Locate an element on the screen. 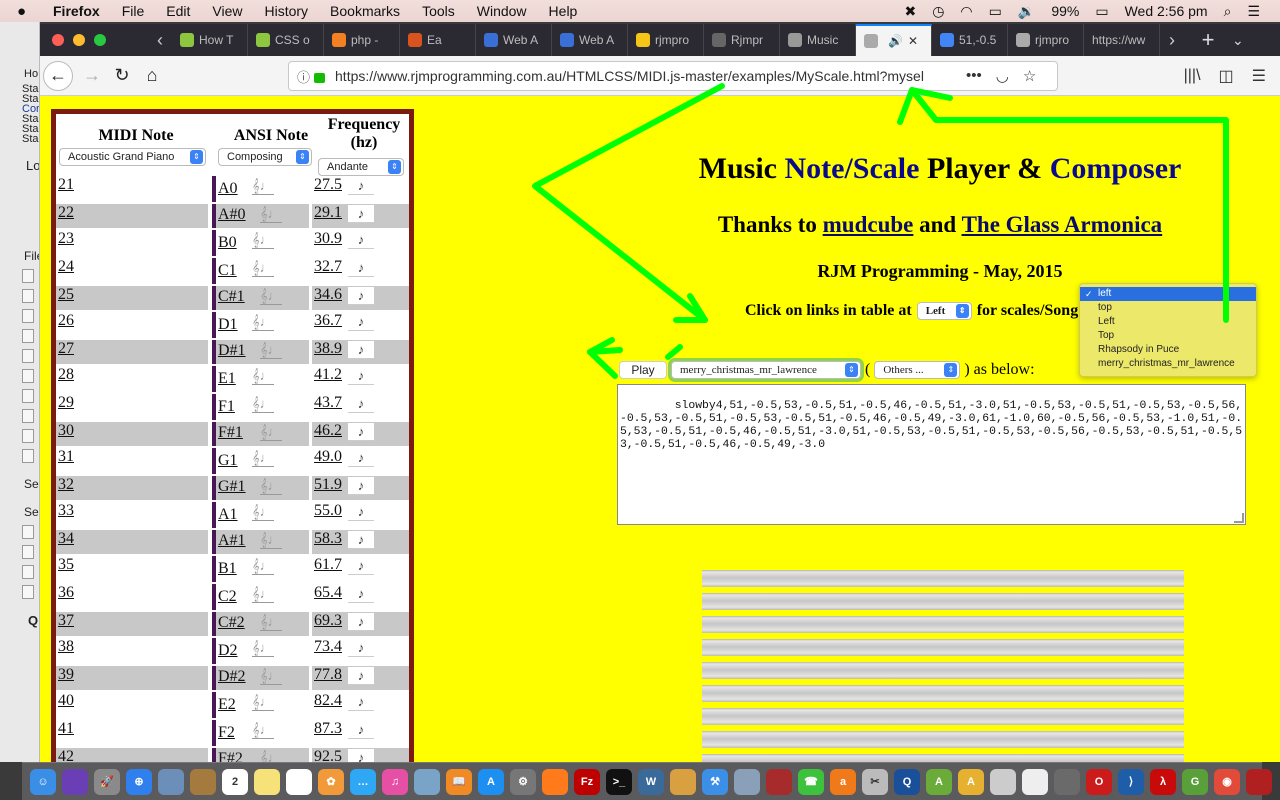 This screenshot has width=1280, height=800. dropdown-option: Left is located at coordinates (1168, 322).